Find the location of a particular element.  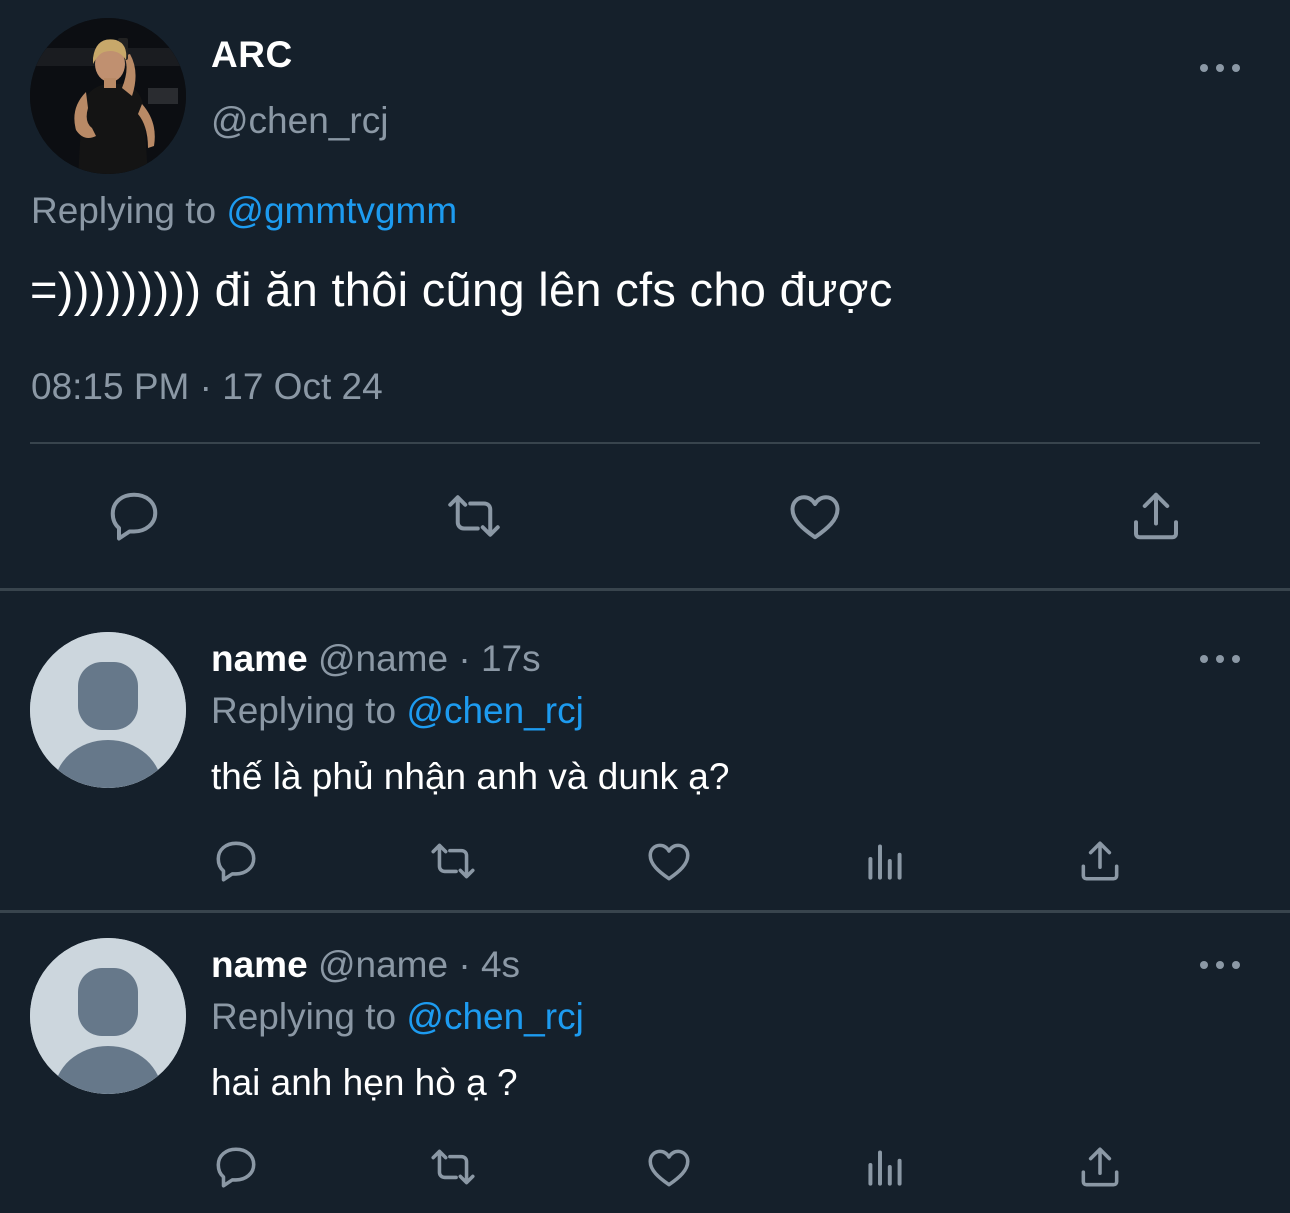

replying-mention-link: @gmmtvgmm is located at coordinates (341, 210).